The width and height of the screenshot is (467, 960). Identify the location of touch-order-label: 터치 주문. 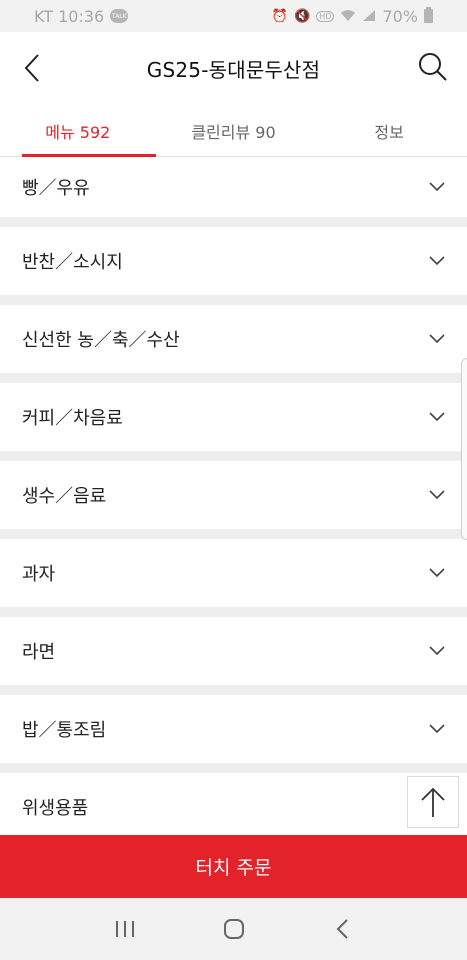
(233, 868).